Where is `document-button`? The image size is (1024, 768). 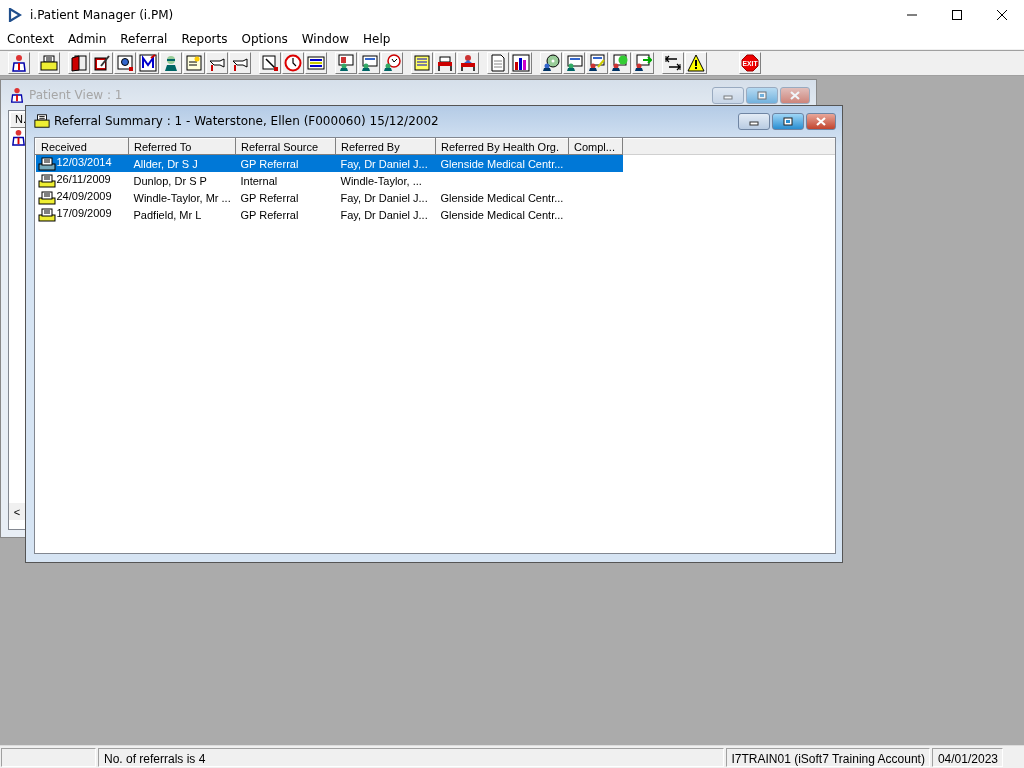 document-button is located at coordinates (270, 63).